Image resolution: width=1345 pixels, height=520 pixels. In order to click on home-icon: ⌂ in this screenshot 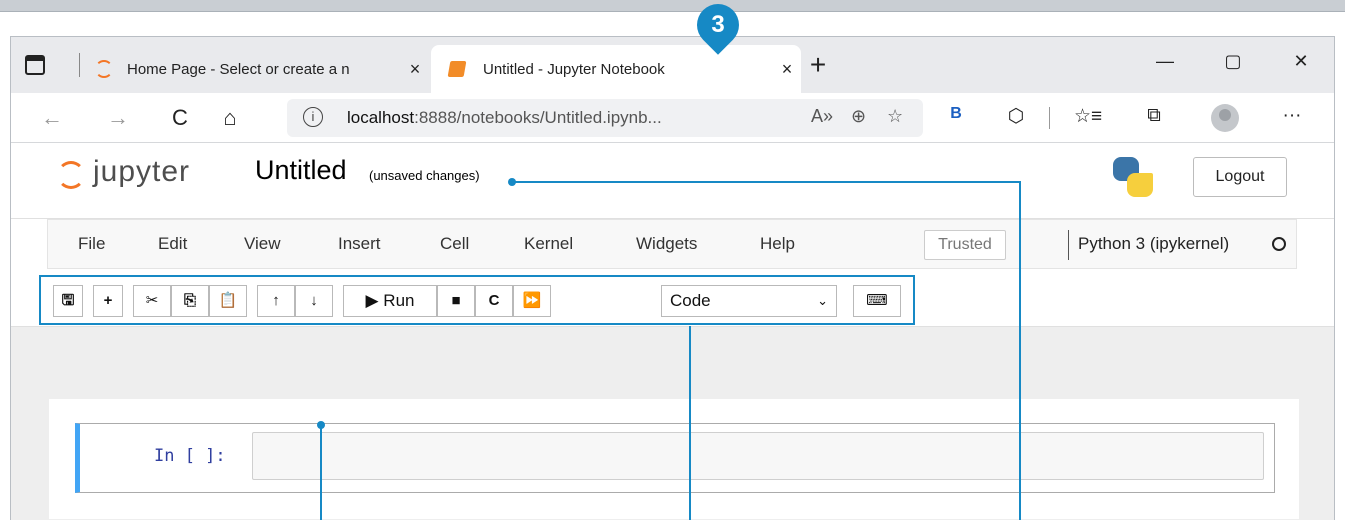, I will do `click(230, 118)`.